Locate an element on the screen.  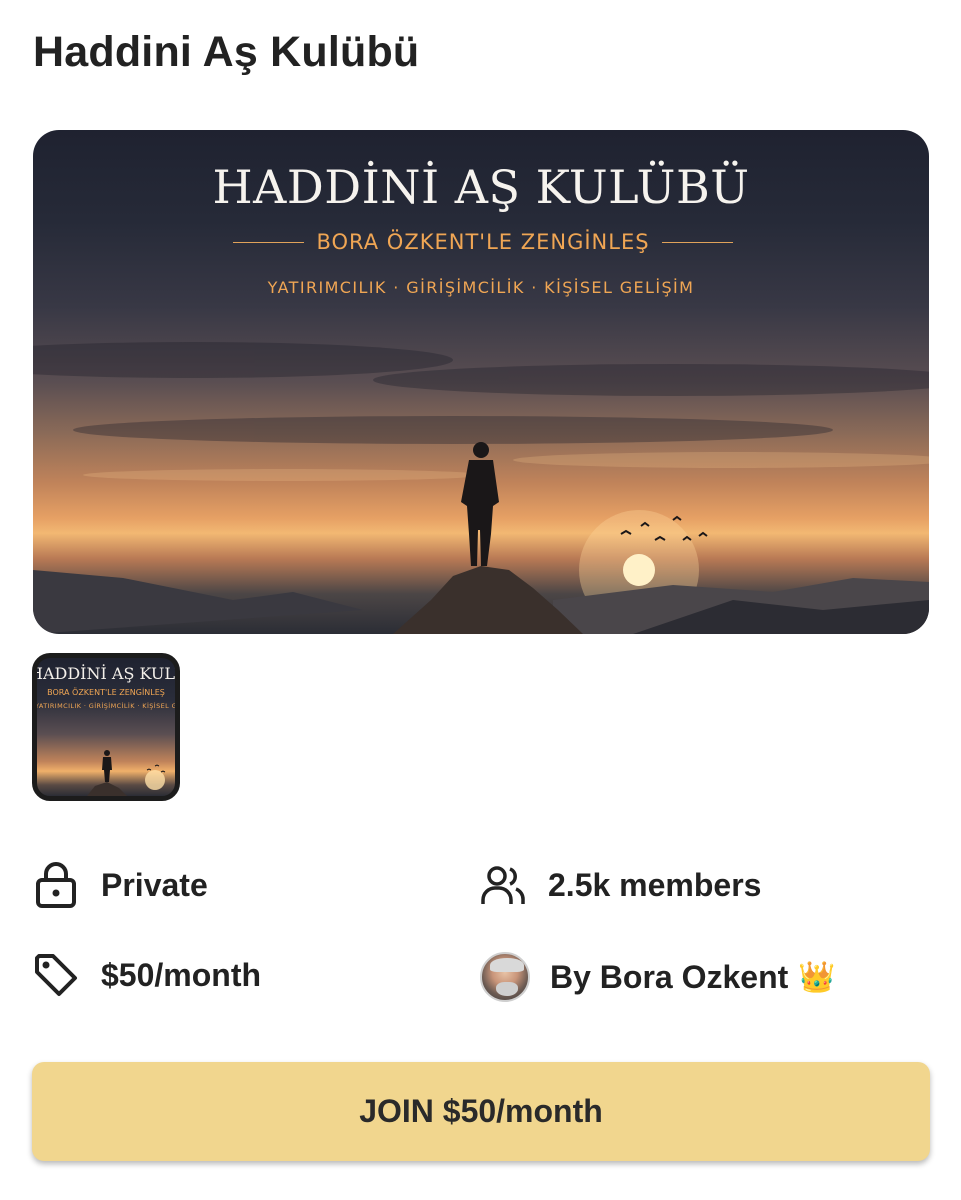
divider-left is located at coordinates (269, 242).